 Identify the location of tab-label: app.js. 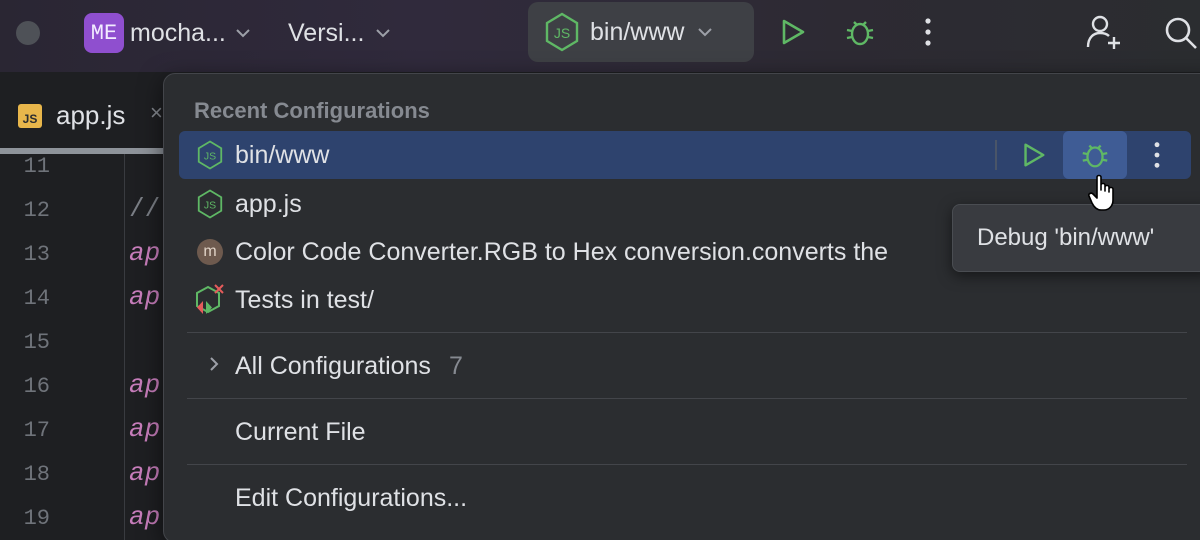
(91, 115).